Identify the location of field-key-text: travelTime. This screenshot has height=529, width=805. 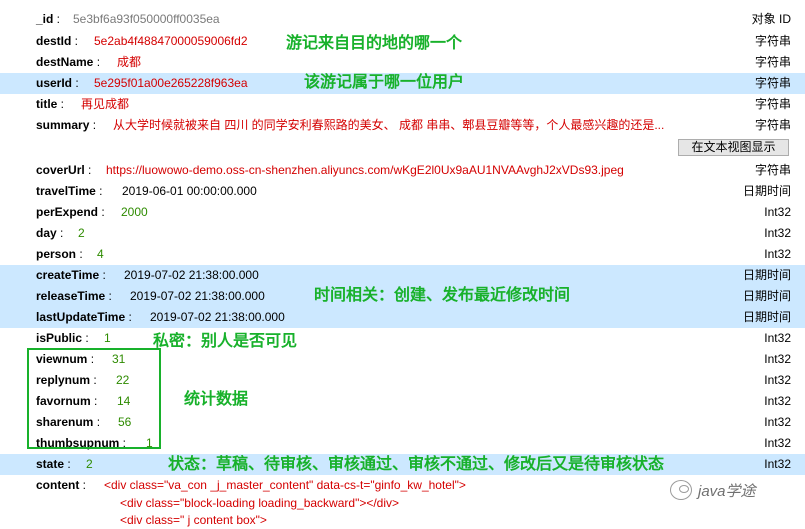
(66, 191).